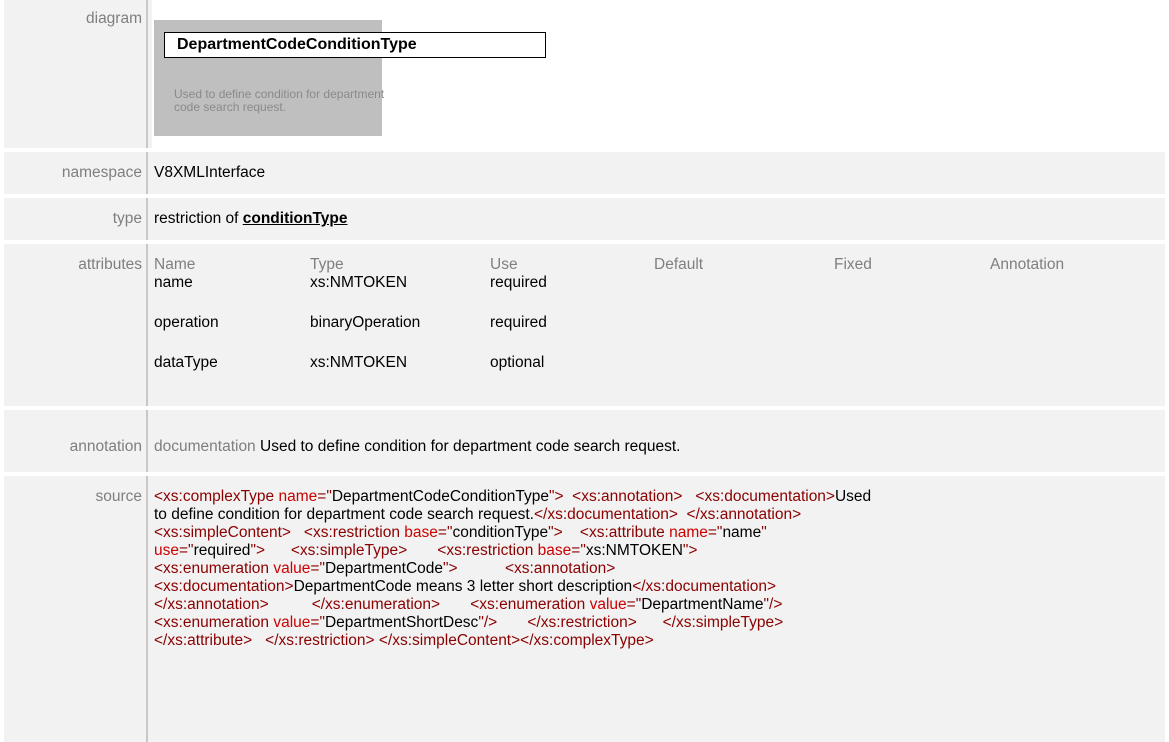 Image resolution: width=1169 pixels, height=742 pixels. I want to click on source-token: <xs:attribute, so click(624, 532).